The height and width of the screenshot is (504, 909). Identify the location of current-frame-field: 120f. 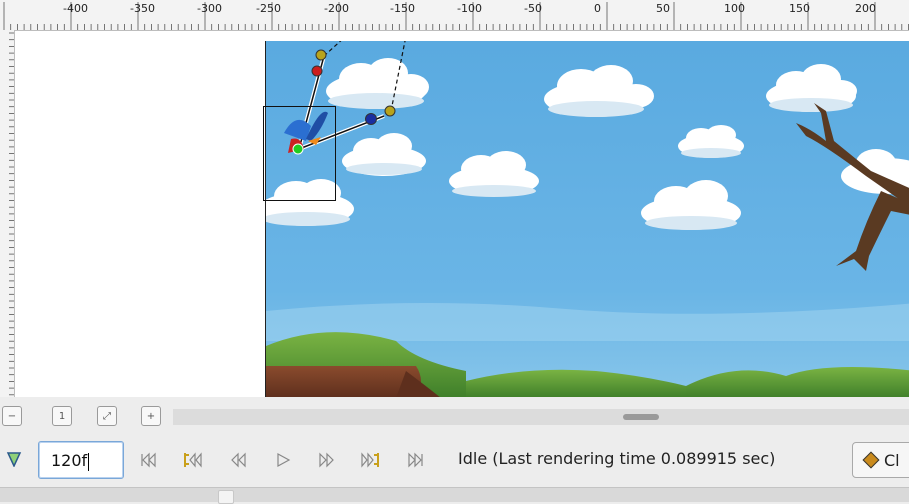
(81, 460).